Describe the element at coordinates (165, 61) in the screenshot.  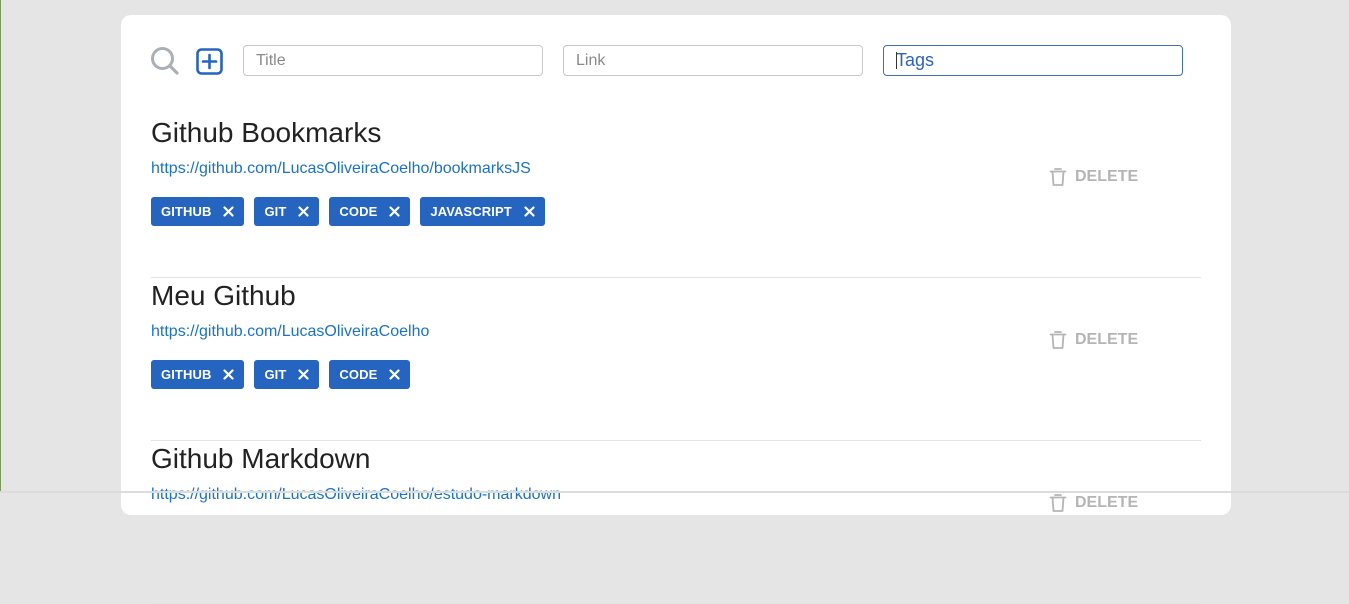
I see `search-icon` at that location.